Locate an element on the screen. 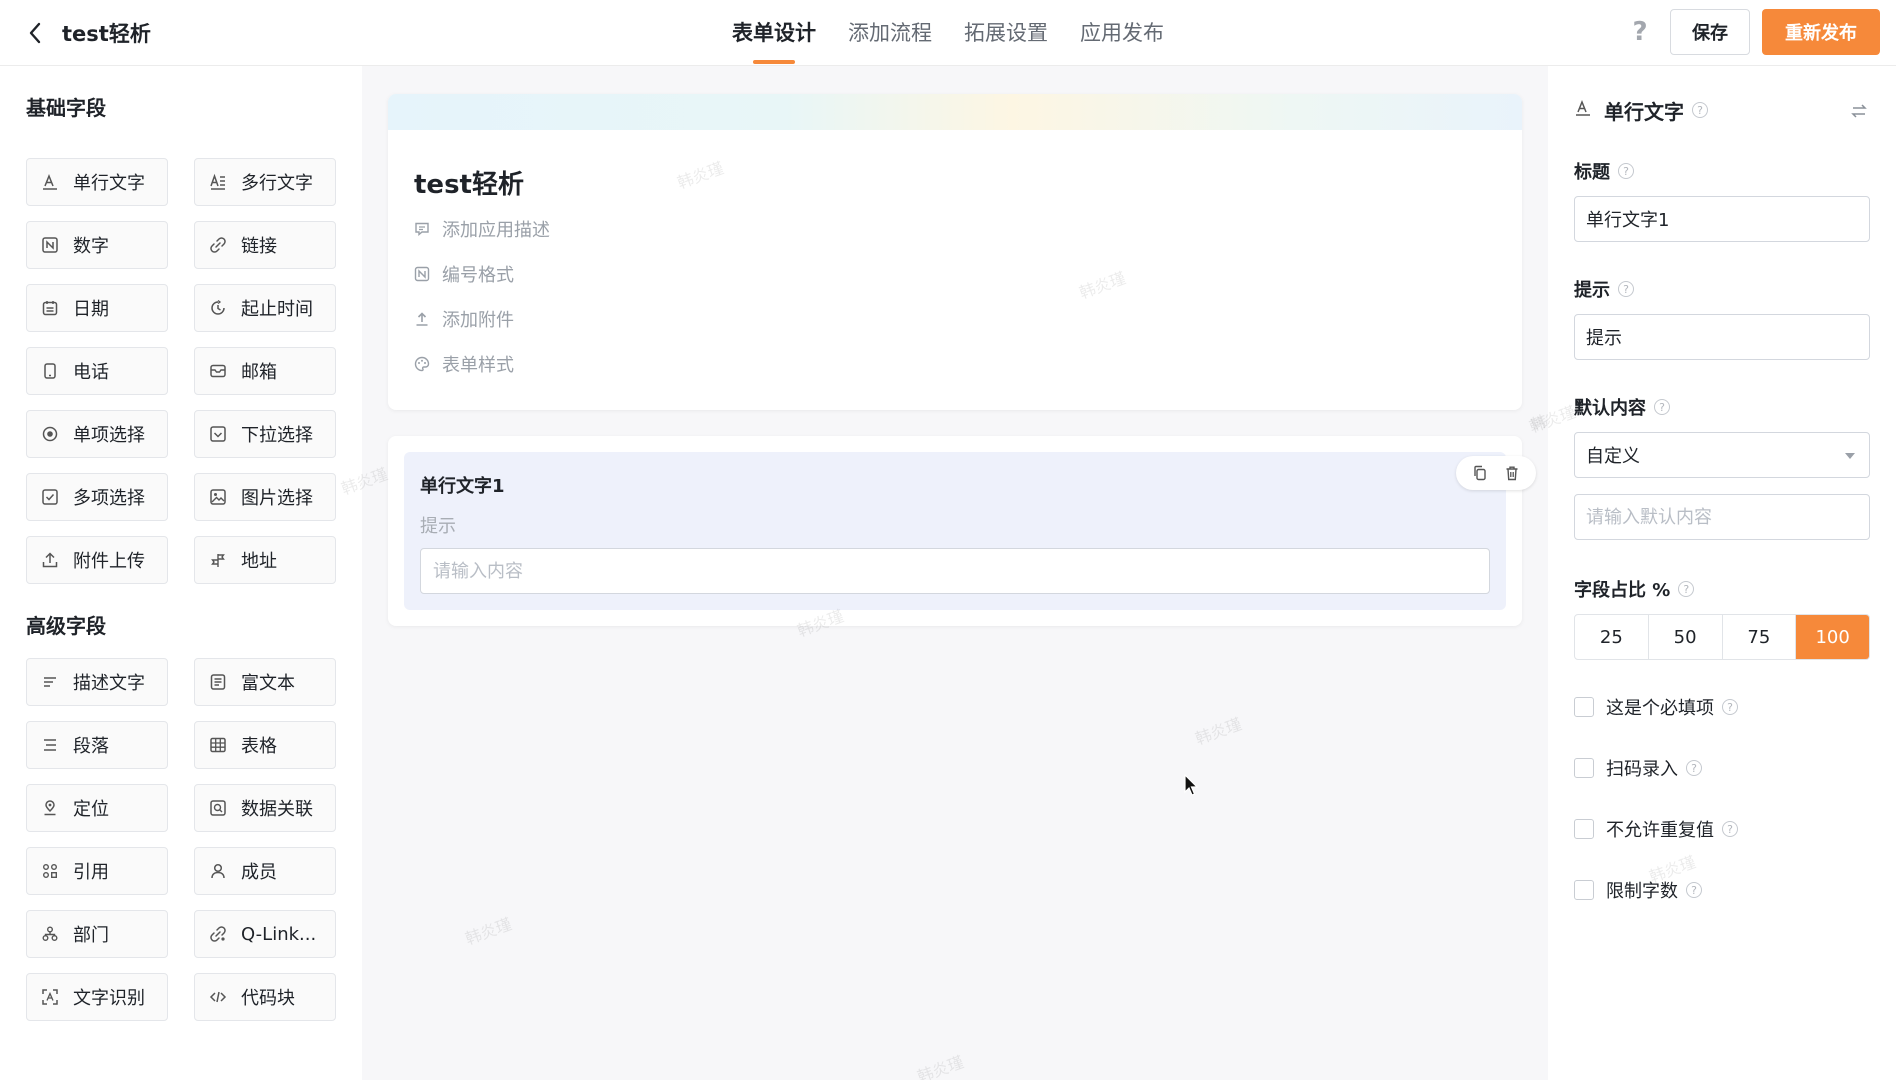  text-icon is located at coordinates (50, 182).